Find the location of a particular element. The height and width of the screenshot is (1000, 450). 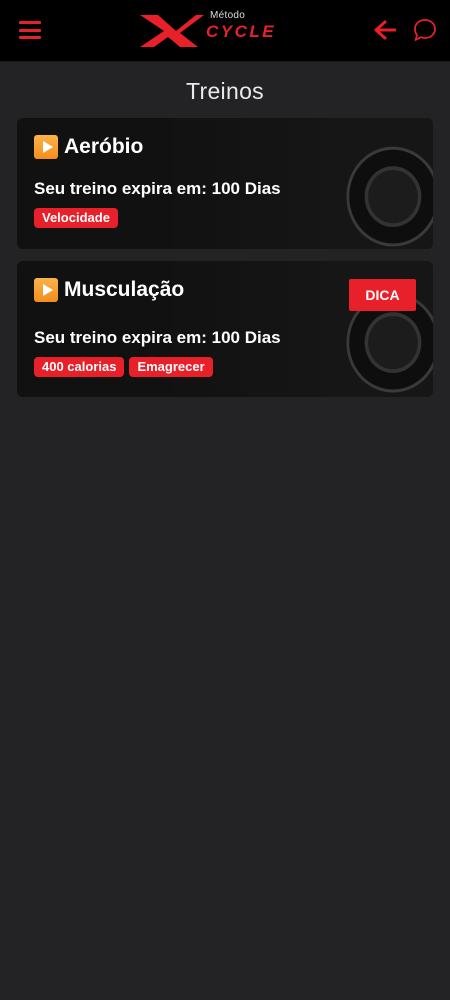

app-logo: Método CYCLE is located at coordinates (225, 30).